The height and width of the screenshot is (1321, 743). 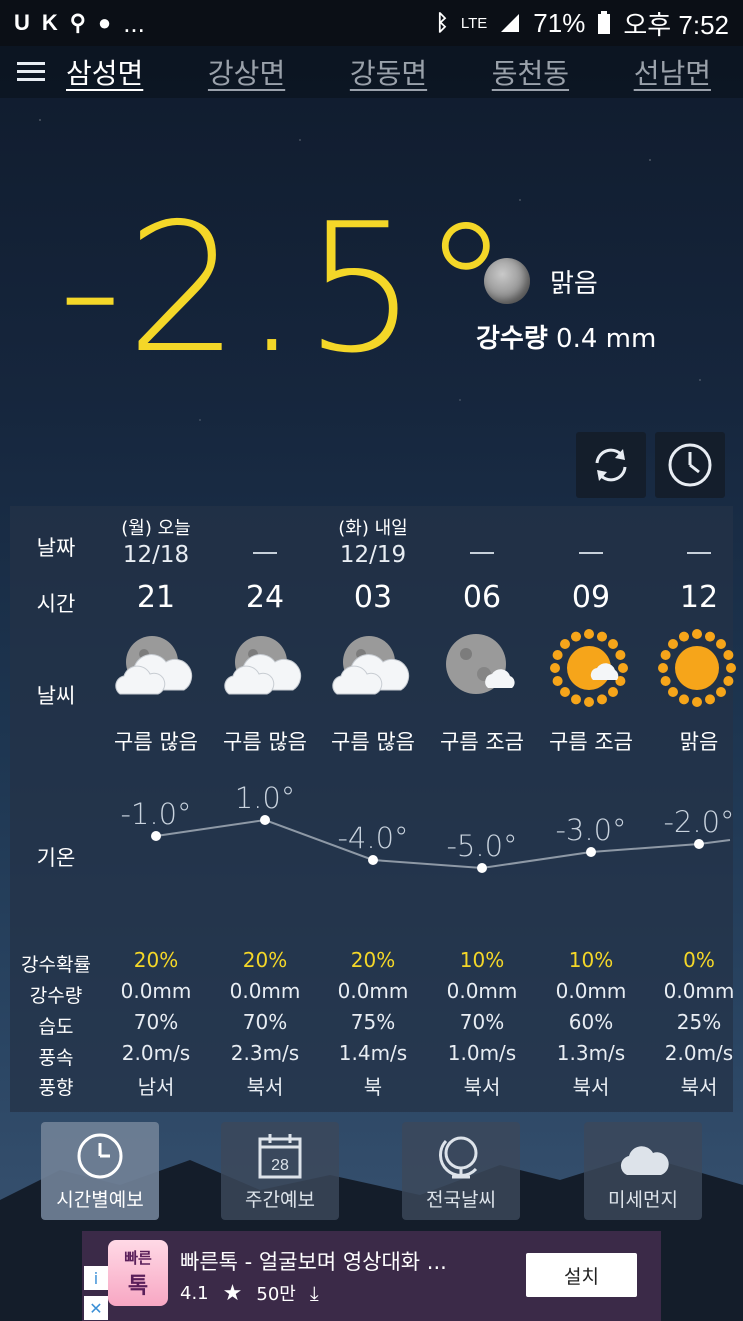 What do you see at coordinates (49, 22) in the screenshot?
I see `k-notification-icon: K` at bounding box center [49, 22].